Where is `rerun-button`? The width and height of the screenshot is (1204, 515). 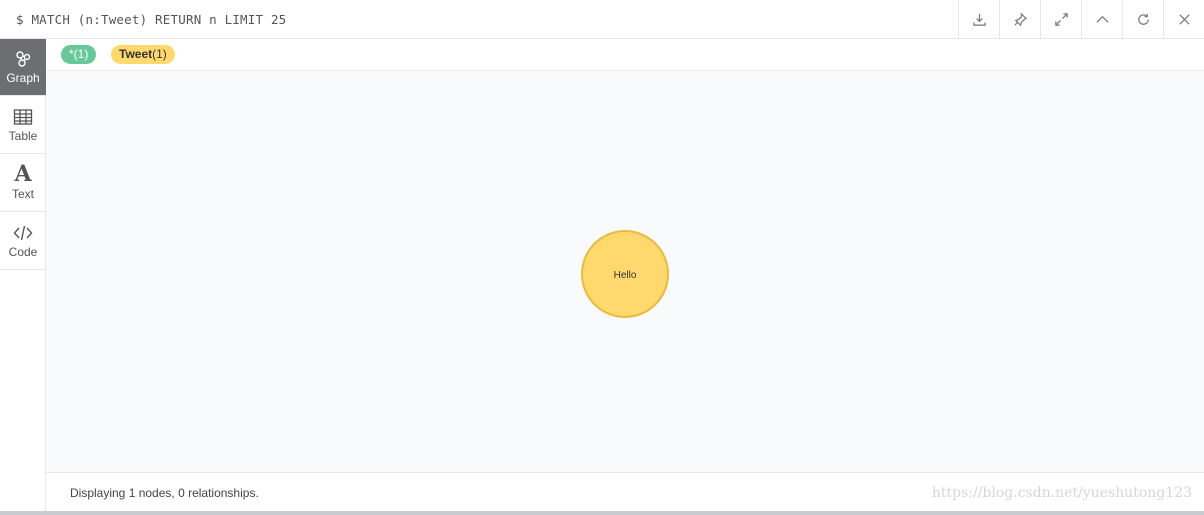 rerun-button is located at coordinates (1142, 19).